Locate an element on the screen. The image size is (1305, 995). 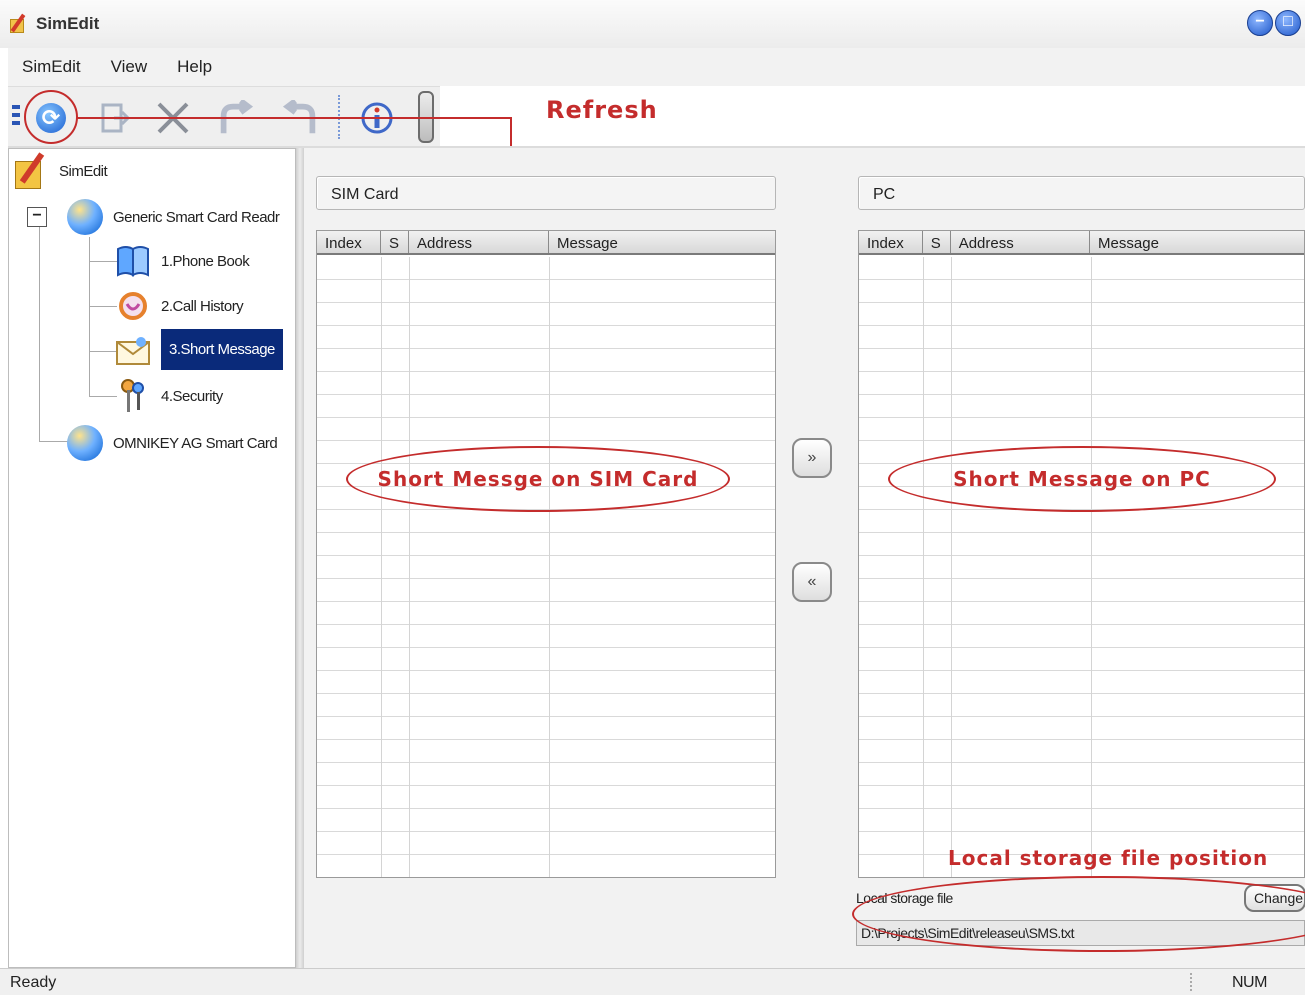
window-controls: − □ is located at coordinates (1274, 23).